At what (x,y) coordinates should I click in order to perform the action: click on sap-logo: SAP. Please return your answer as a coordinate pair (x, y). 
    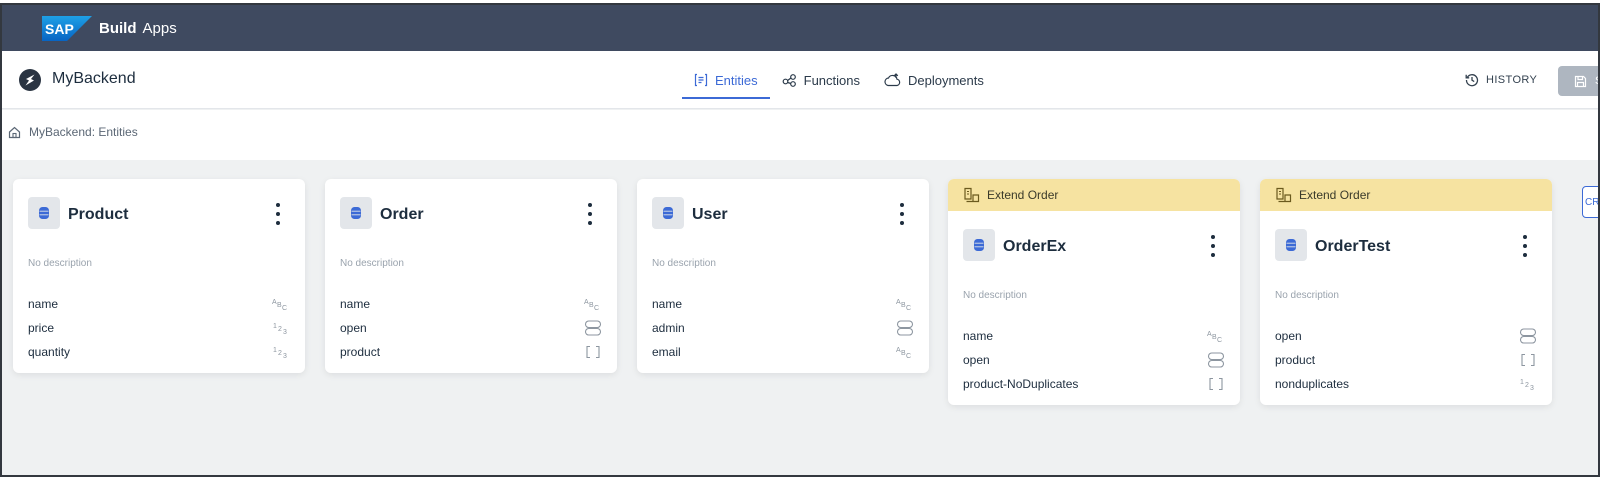
    Looking at the image, I should click on (67, 28).